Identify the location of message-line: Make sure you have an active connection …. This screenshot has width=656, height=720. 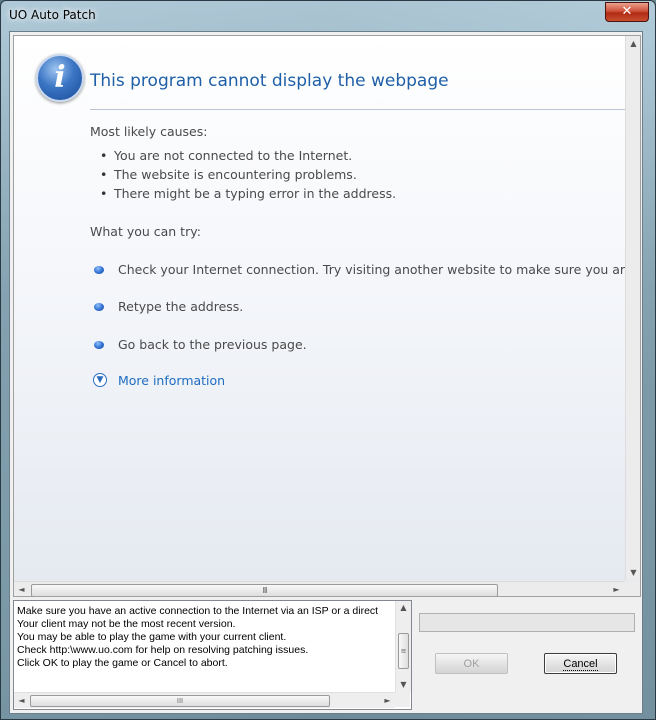
(198, 611).